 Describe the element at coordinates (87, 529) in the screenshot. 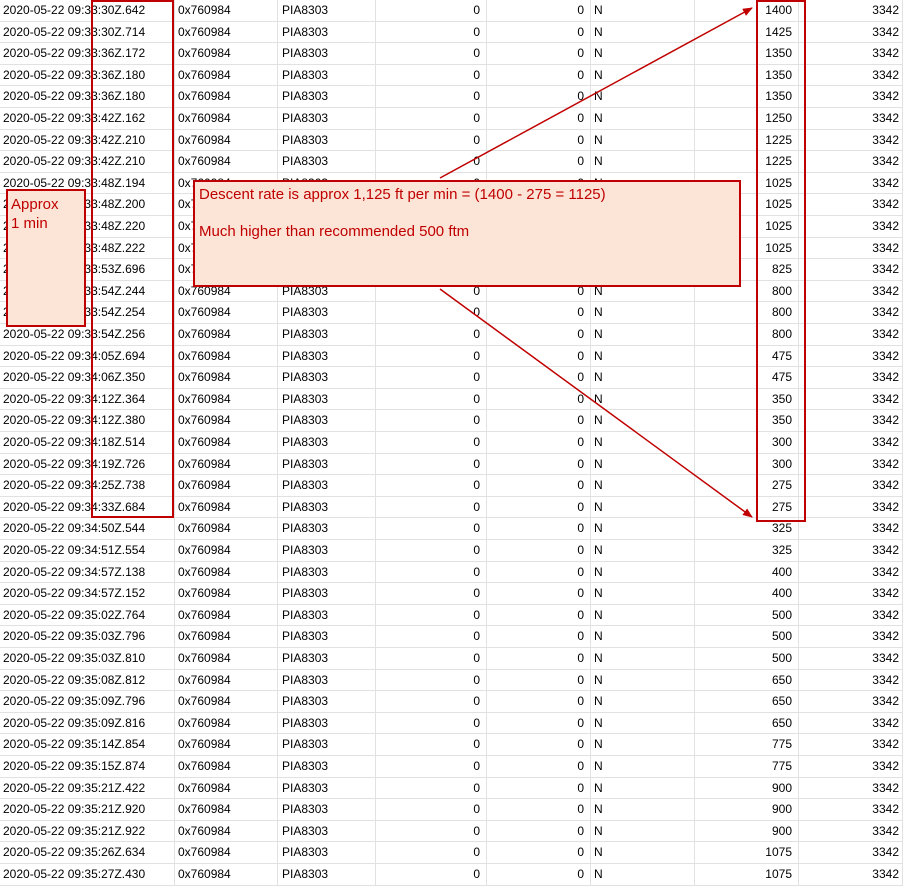

I see `timestamp-cell: 2020-05-22 09:34:50Z.544` at that location.